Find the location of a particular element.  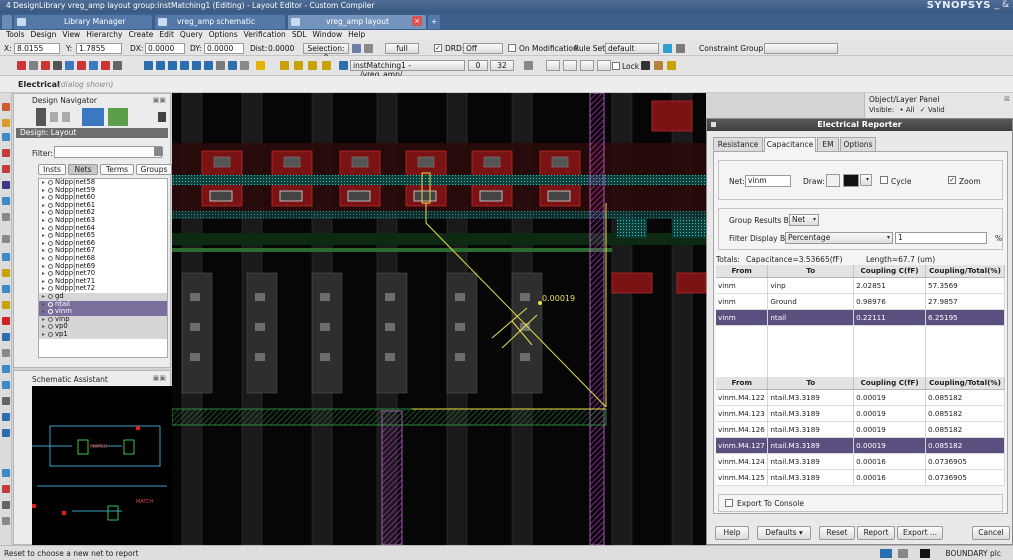

nav-settings-icon is located at coordinates (162, 117).